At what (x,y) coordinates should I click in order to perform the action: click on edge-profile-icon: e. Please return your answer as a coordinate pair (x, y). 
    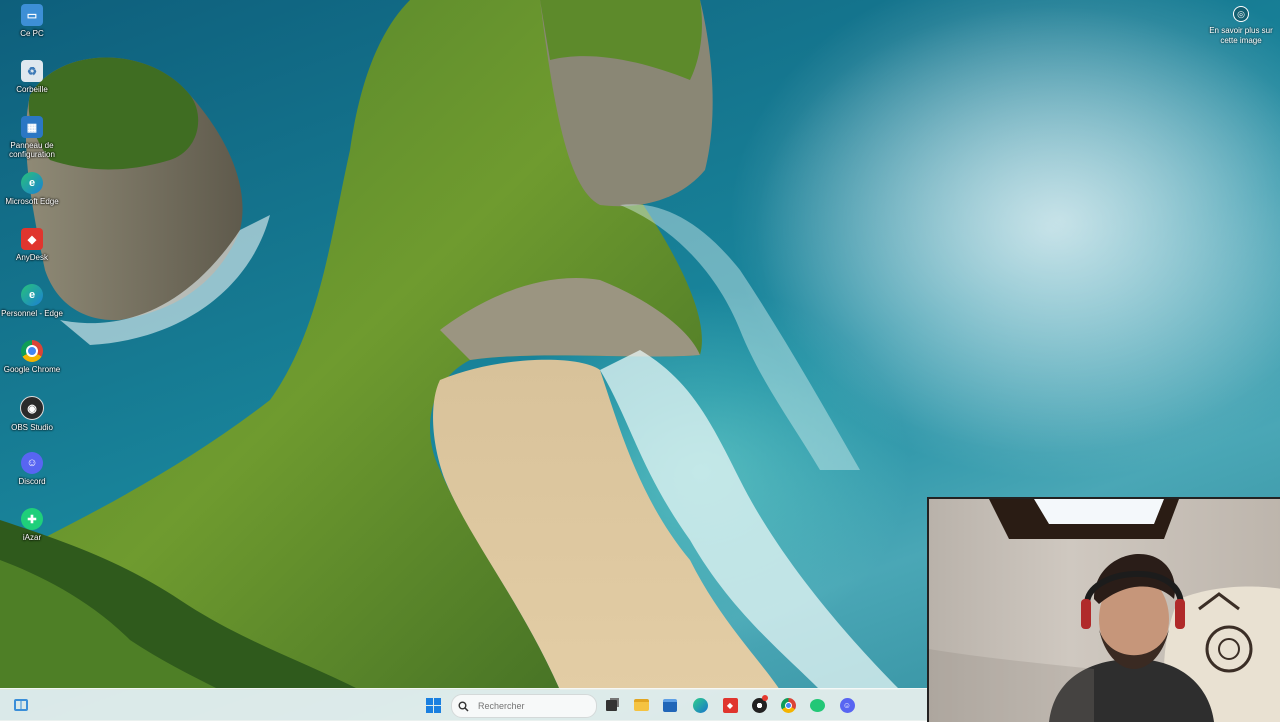
    Looking at the image, I should click on (32, 295).